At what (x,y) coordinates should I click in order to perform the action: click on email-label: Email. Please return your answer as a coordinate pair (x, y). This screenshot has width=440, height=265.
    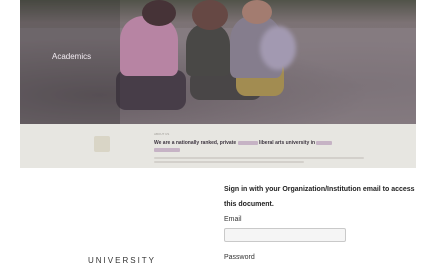
    Looking at the image, I should click on (233, 219).